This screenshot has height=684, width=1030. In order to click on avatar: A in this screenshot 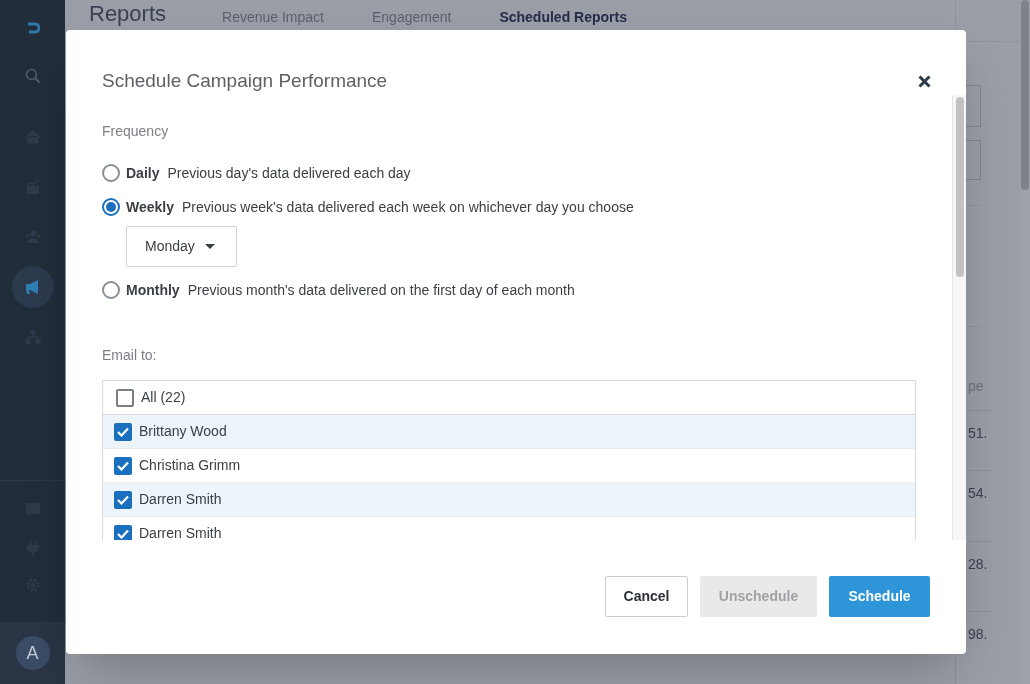, I will do `click(32, 653)`.